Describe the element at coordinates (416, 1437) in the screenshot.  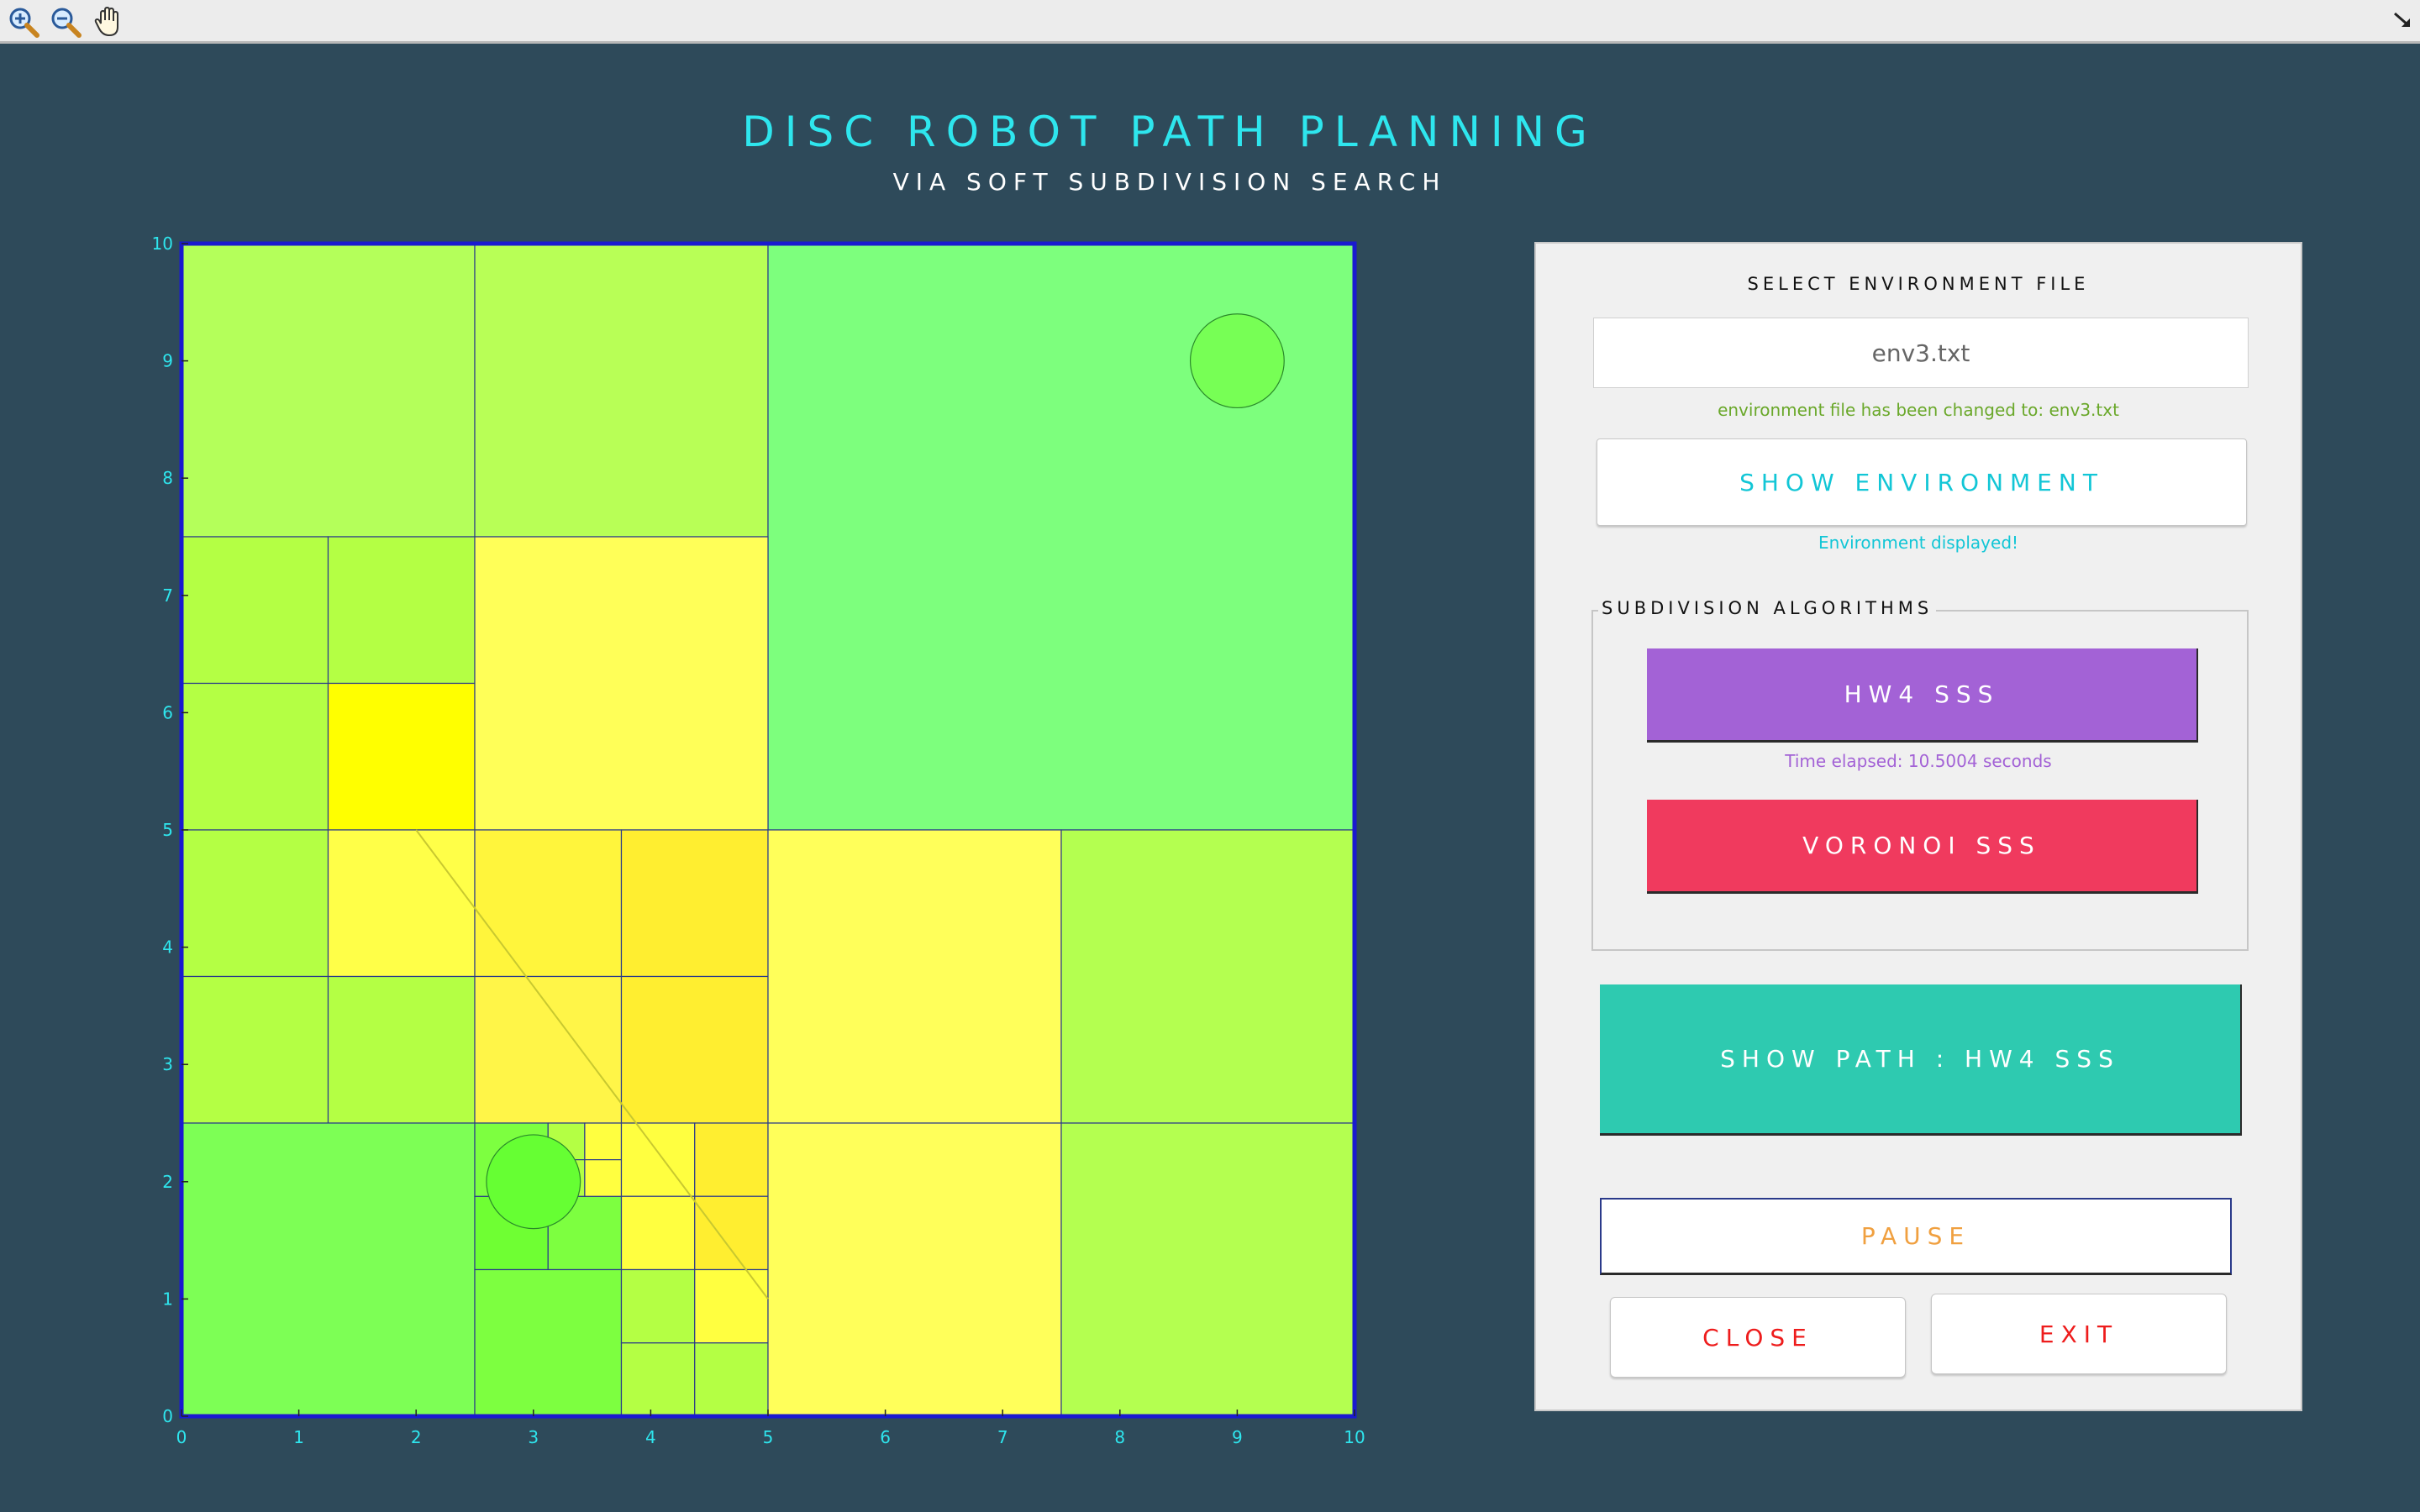
I see `x-tick-label: 2` at that location.